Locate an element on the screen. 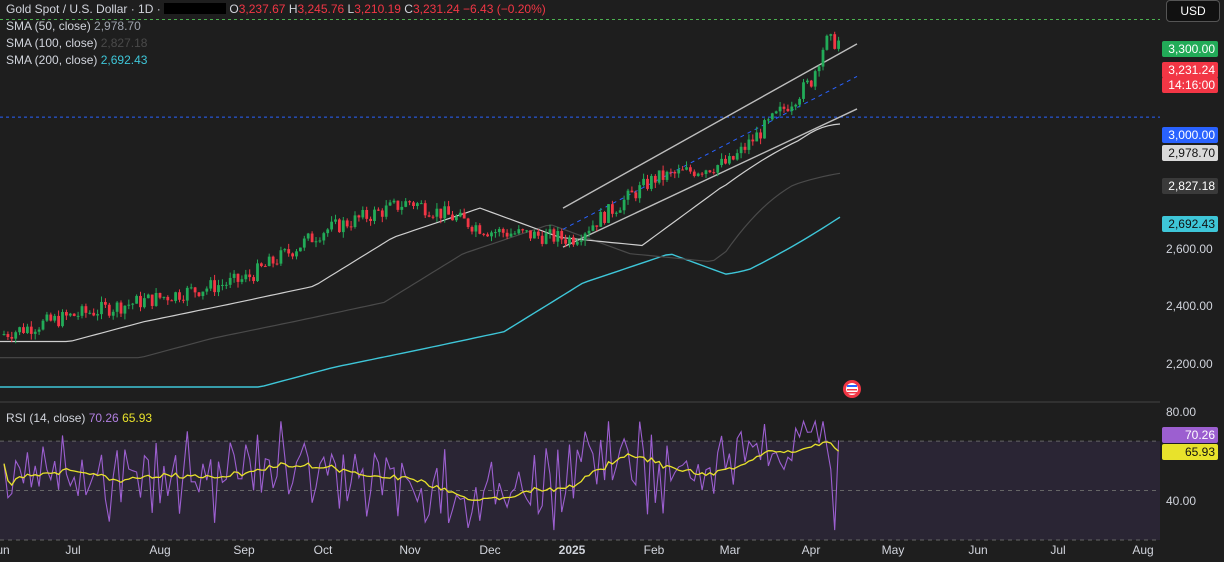  sma50-legend: SMA (50, close) 2,978.70 is located at coordinates (73, 26).